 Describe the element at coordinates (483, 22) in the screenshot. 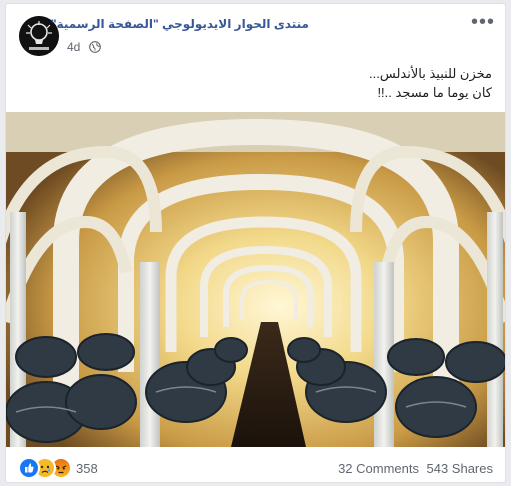

I see `more-options-icon: •••` at that location.